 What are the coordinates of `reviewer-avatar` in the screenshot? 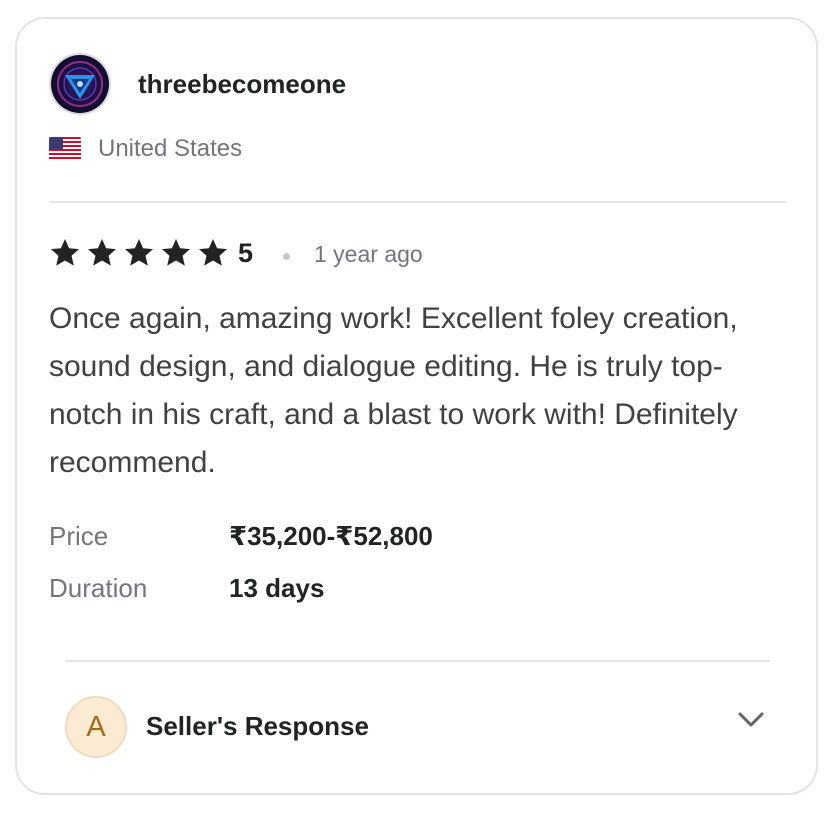 It's located at (80, 84).